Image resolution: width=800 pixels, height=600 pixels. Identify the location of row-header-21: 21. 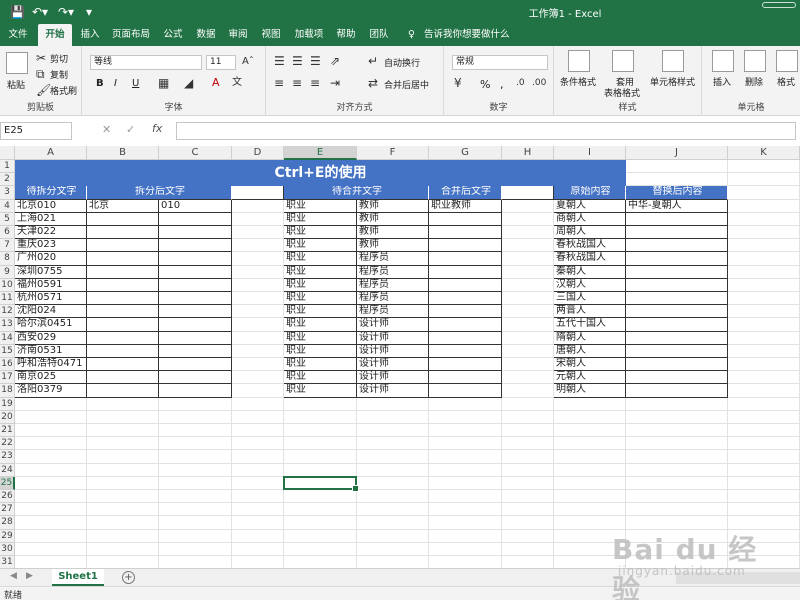
(7, 431).